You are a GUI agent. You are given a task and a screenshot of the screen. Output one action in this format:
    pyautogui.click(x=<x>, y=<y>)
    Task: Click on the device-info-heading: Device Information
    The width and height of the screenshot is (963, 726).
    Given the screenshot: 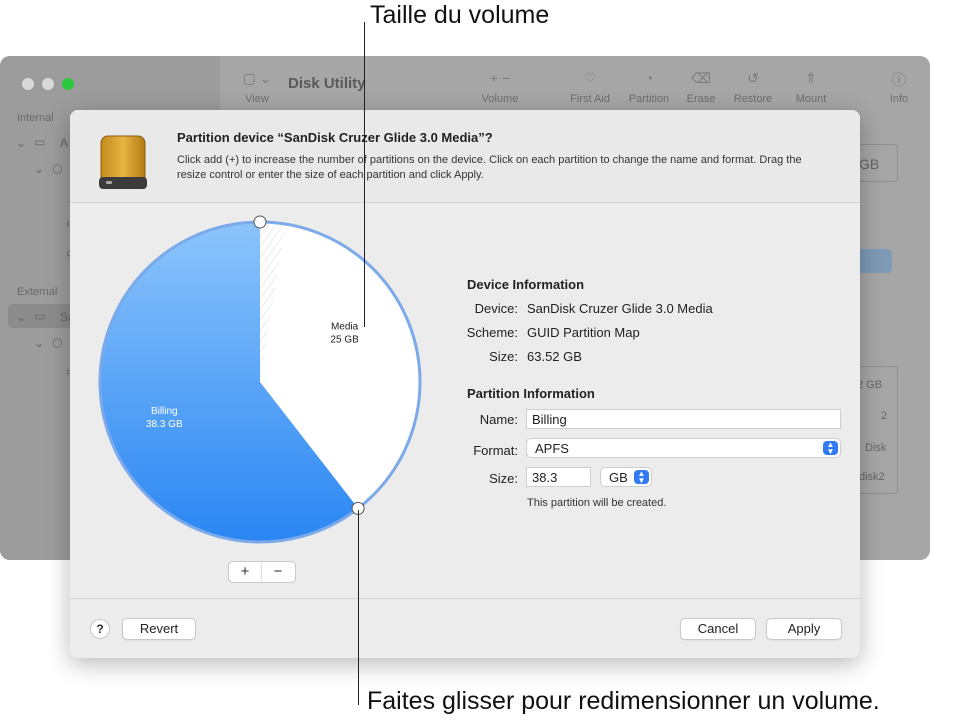 What is the action you would take?
    pyautogui.click(x=526, y=284)
    